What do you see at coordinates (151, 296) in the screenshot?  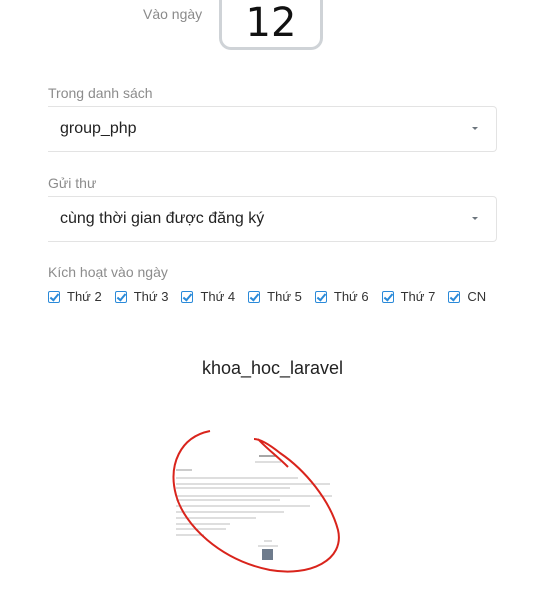 I see `day-checkbox-label: Thứ 3` at bounding box center [151, 296].